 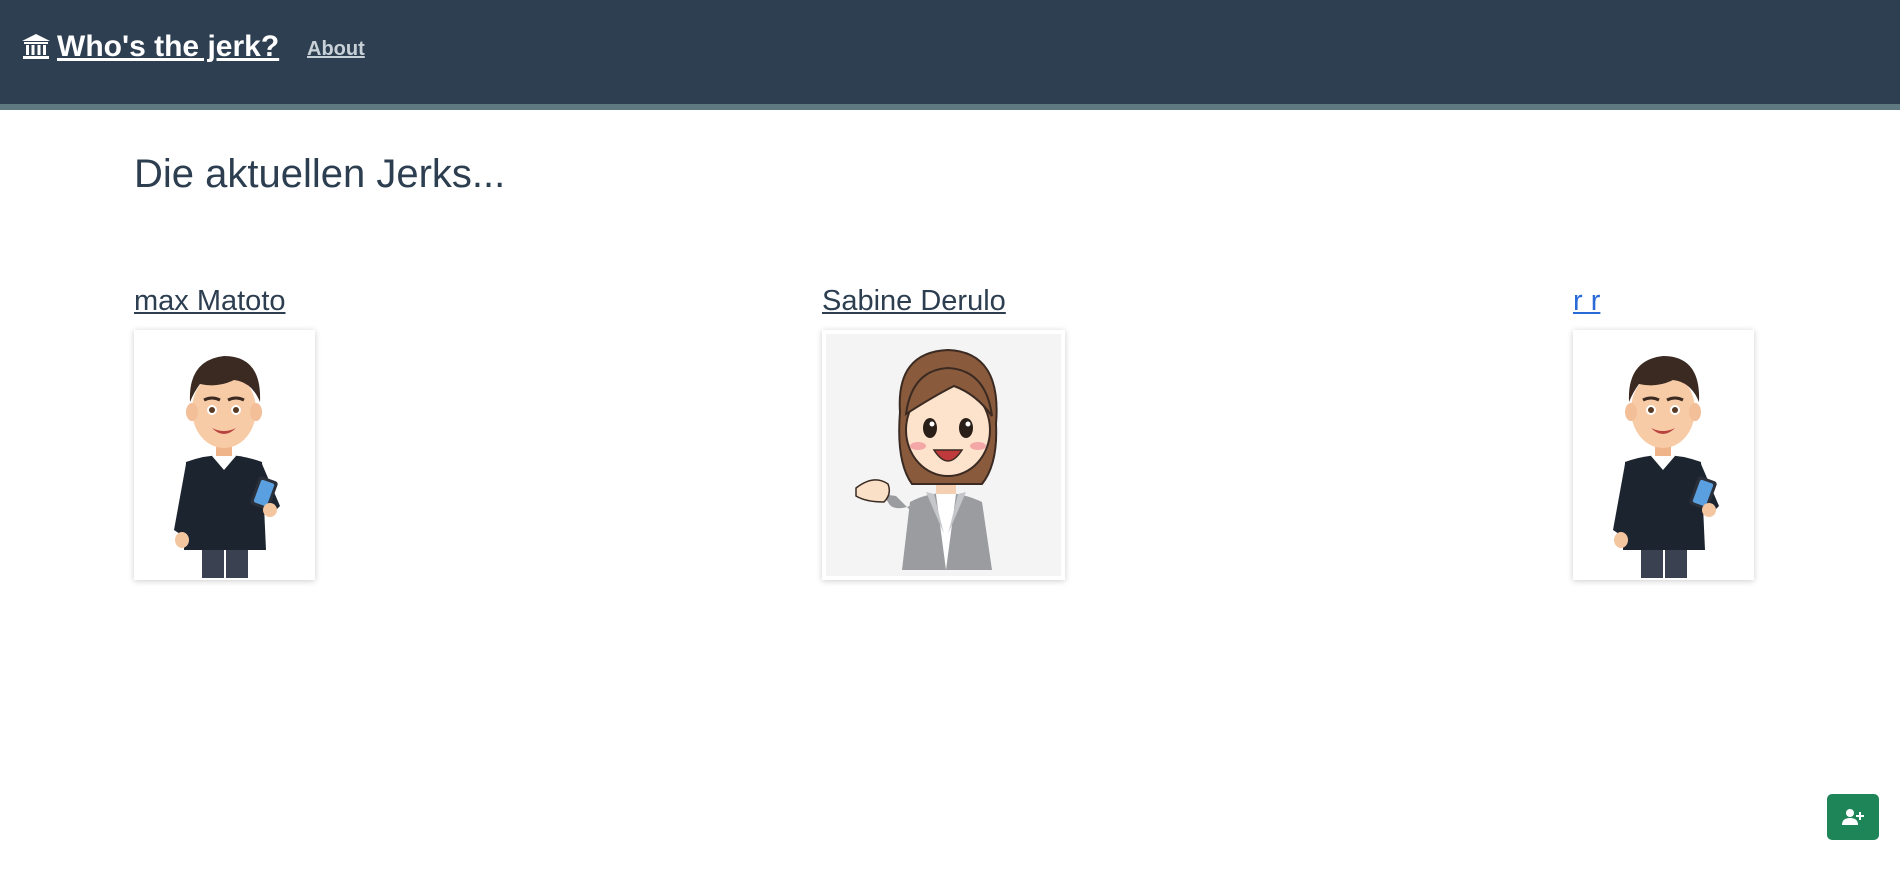 I want to click on user-plus-icon, so click(x=1853, y=817).